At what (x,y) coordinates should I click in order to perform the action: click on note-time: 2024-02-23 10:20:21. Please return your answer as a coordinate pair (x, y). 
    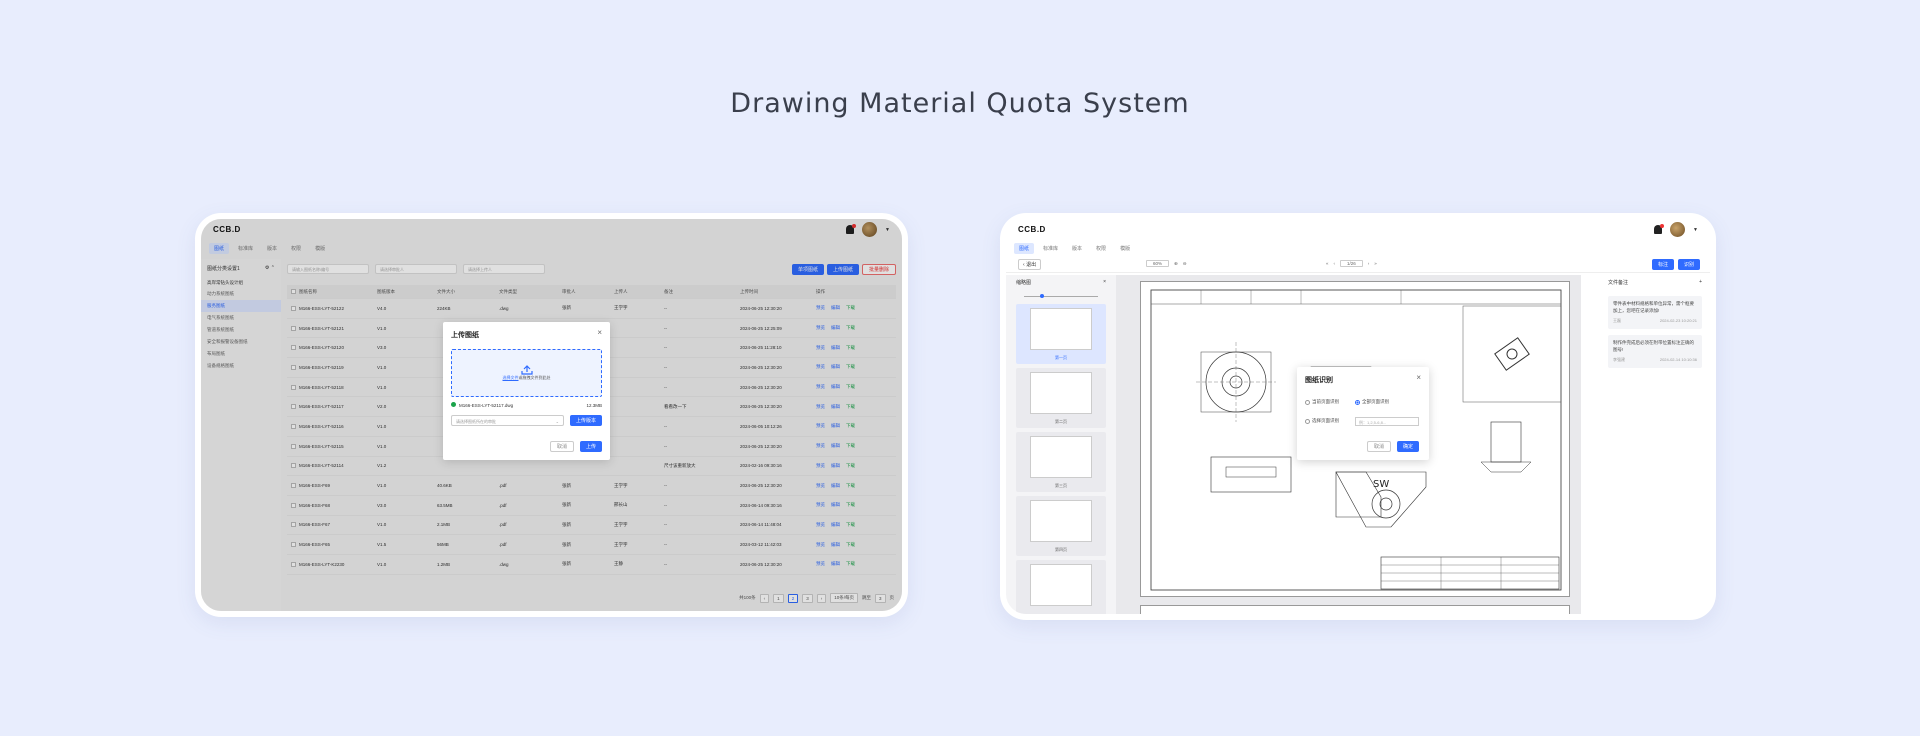
    Looking at the image, I should click on (1678, 320).